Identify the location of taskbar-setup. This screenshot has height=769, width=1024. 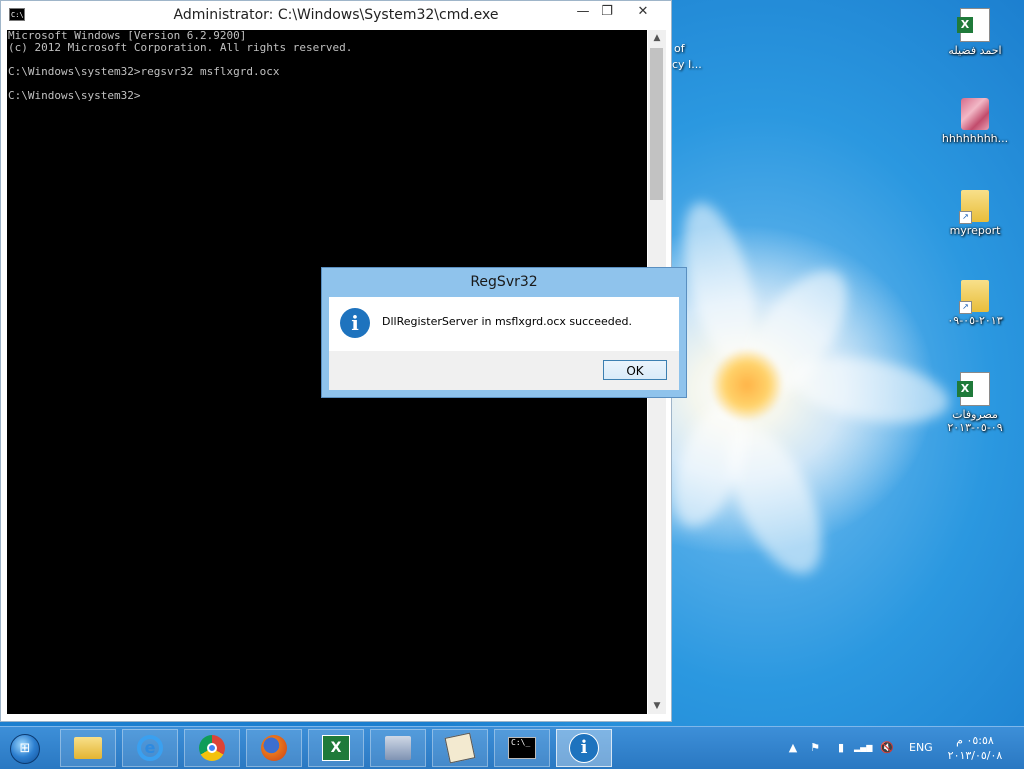
(398, 748).